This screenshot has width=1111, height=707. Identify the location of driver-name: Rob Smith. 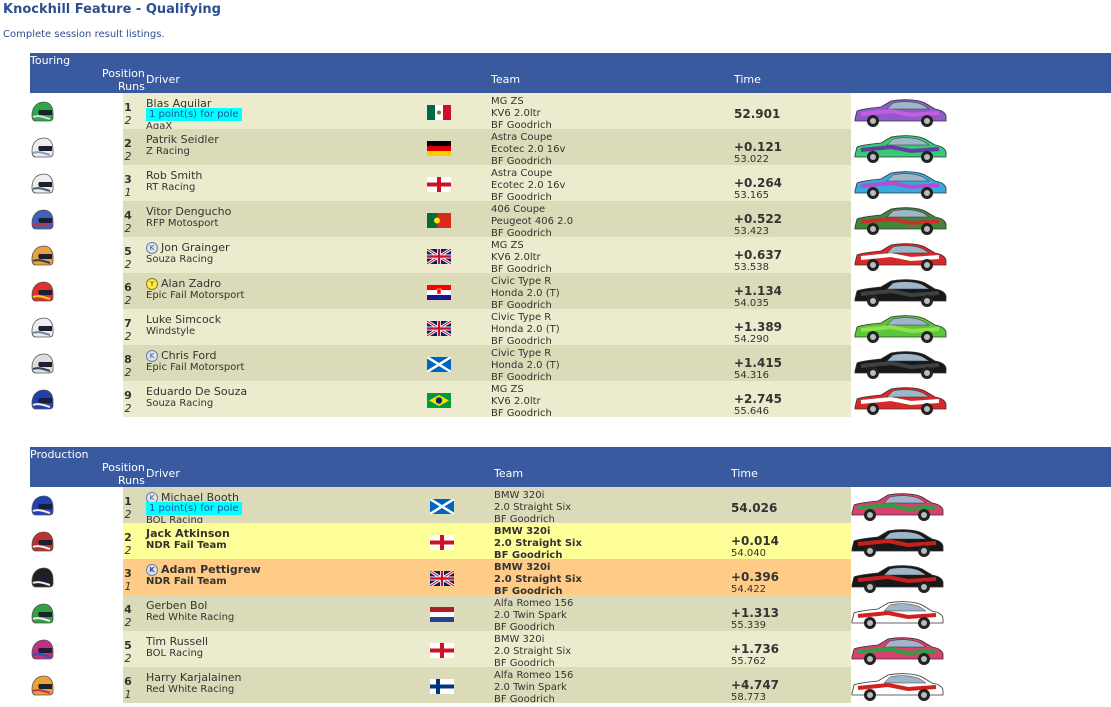
(174, 175).